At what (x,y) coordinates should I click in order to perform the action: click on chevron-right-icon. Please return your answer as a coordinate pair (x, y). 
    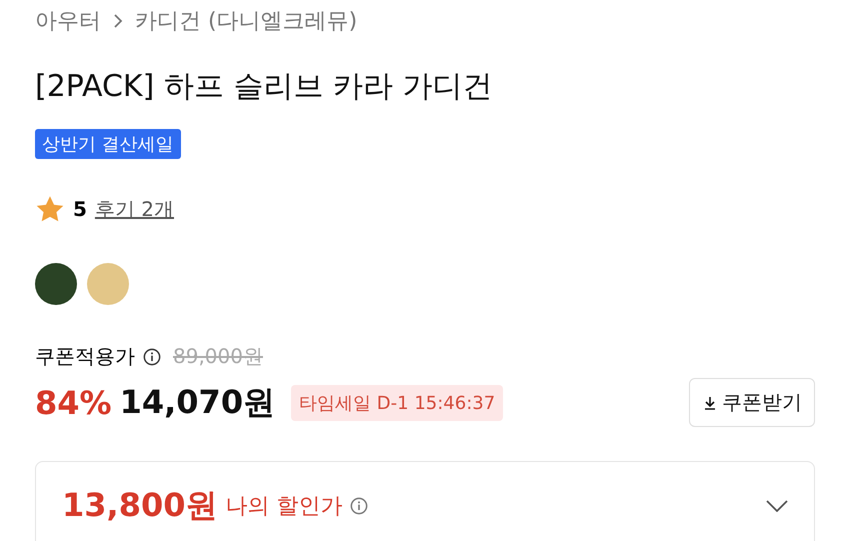
    Looking at the image, I should click on (118, 21).